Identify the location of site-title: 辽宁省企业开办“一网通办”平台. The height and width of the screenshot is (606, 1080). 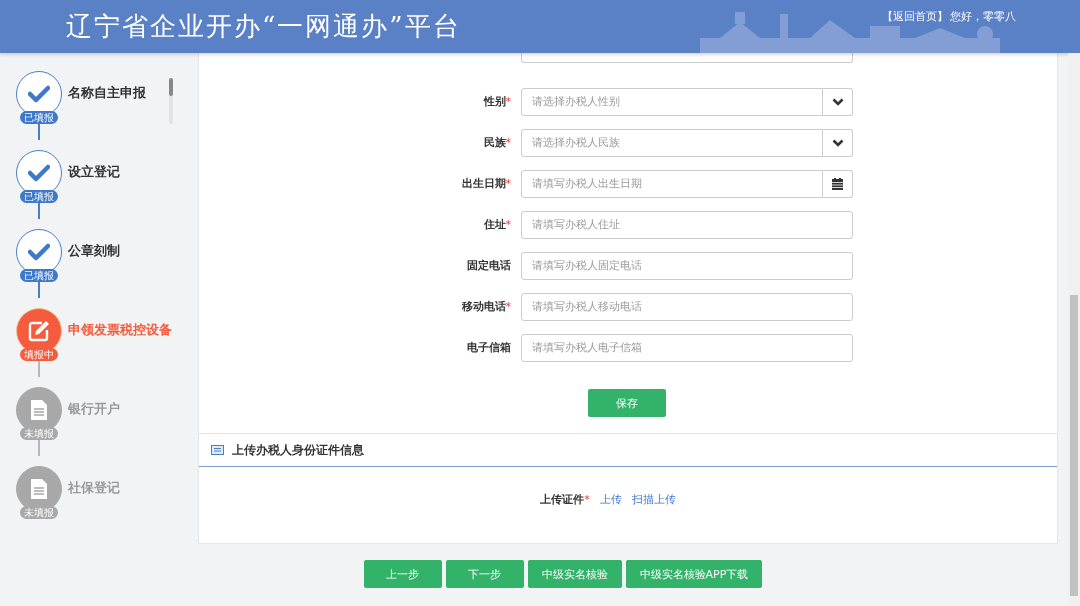
(263, 26).